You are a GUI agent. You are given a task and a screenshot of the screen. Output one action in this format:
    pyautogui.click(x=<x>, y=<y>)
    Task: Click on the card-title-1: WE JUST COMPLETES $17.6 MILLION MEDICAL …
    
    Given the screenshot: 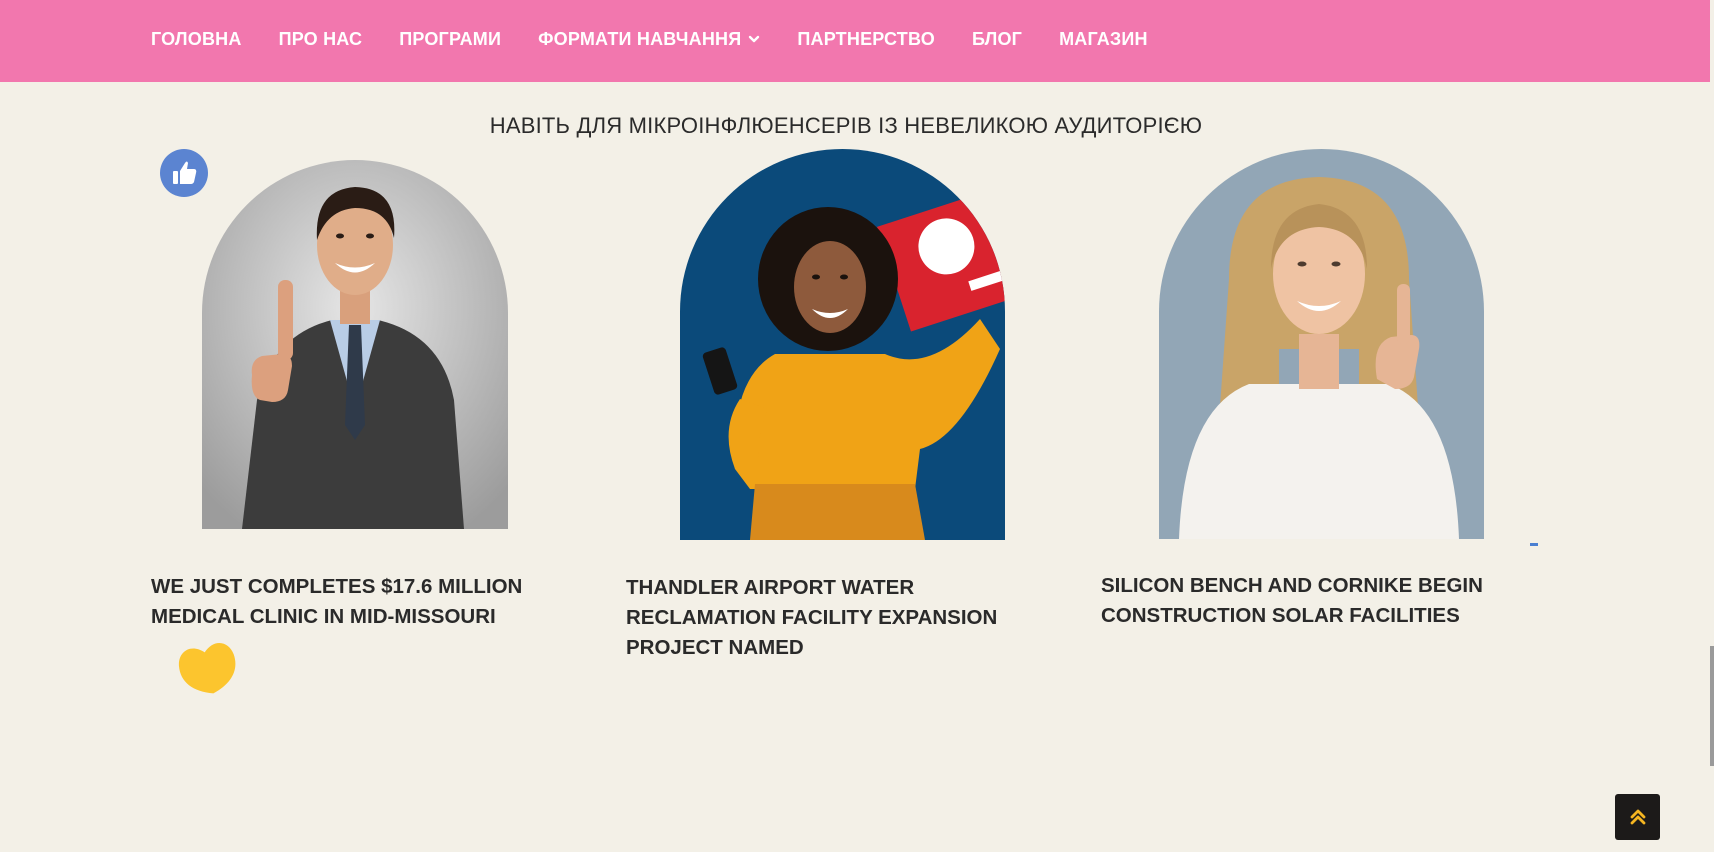 What is the action you would take?
    pyautogui.click(x=361, y=602)
    